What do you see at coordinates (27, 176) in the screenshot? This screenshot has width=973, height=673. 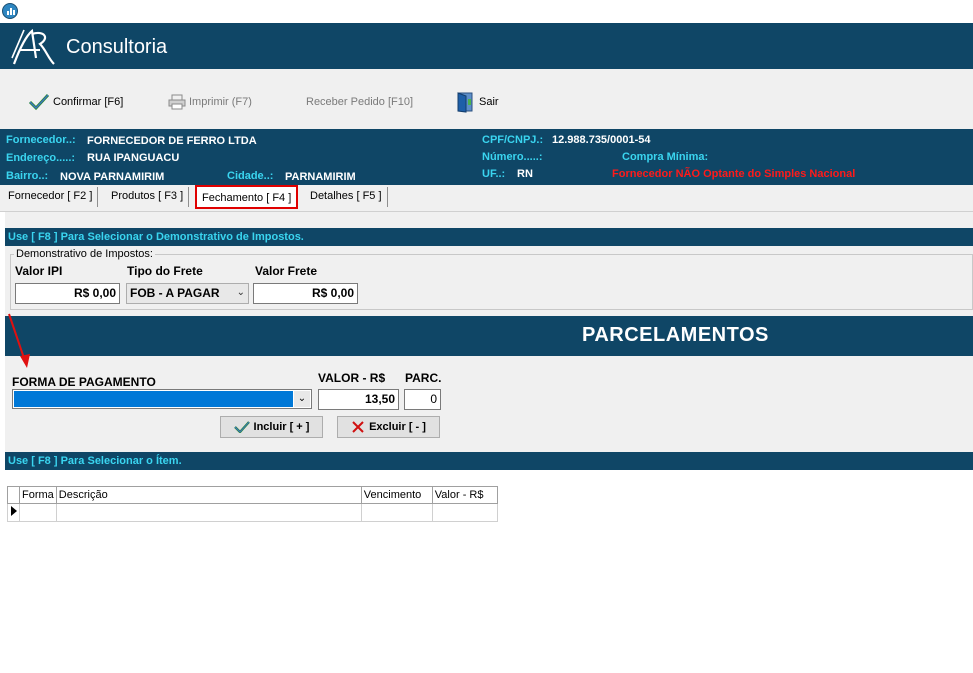 I see `district-label: Bairro..:` at bounding box center [27, 176].